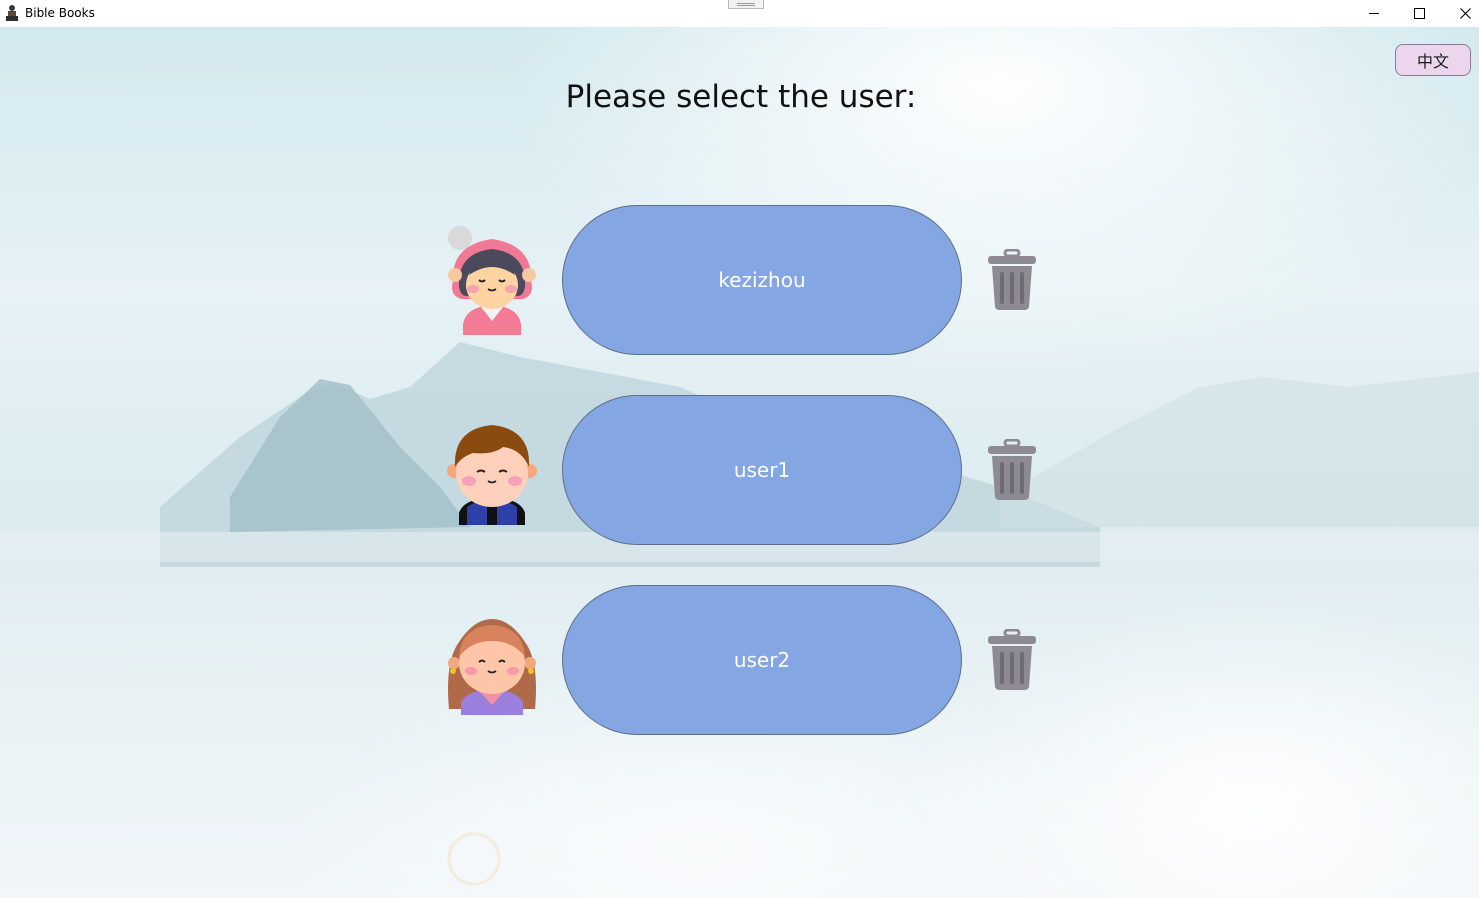 This screenshot has height=898, width=1479. Describe the element at coordinates (492, 280) in the screenshot. I see `girl-pink-hood-avatar` at that location.